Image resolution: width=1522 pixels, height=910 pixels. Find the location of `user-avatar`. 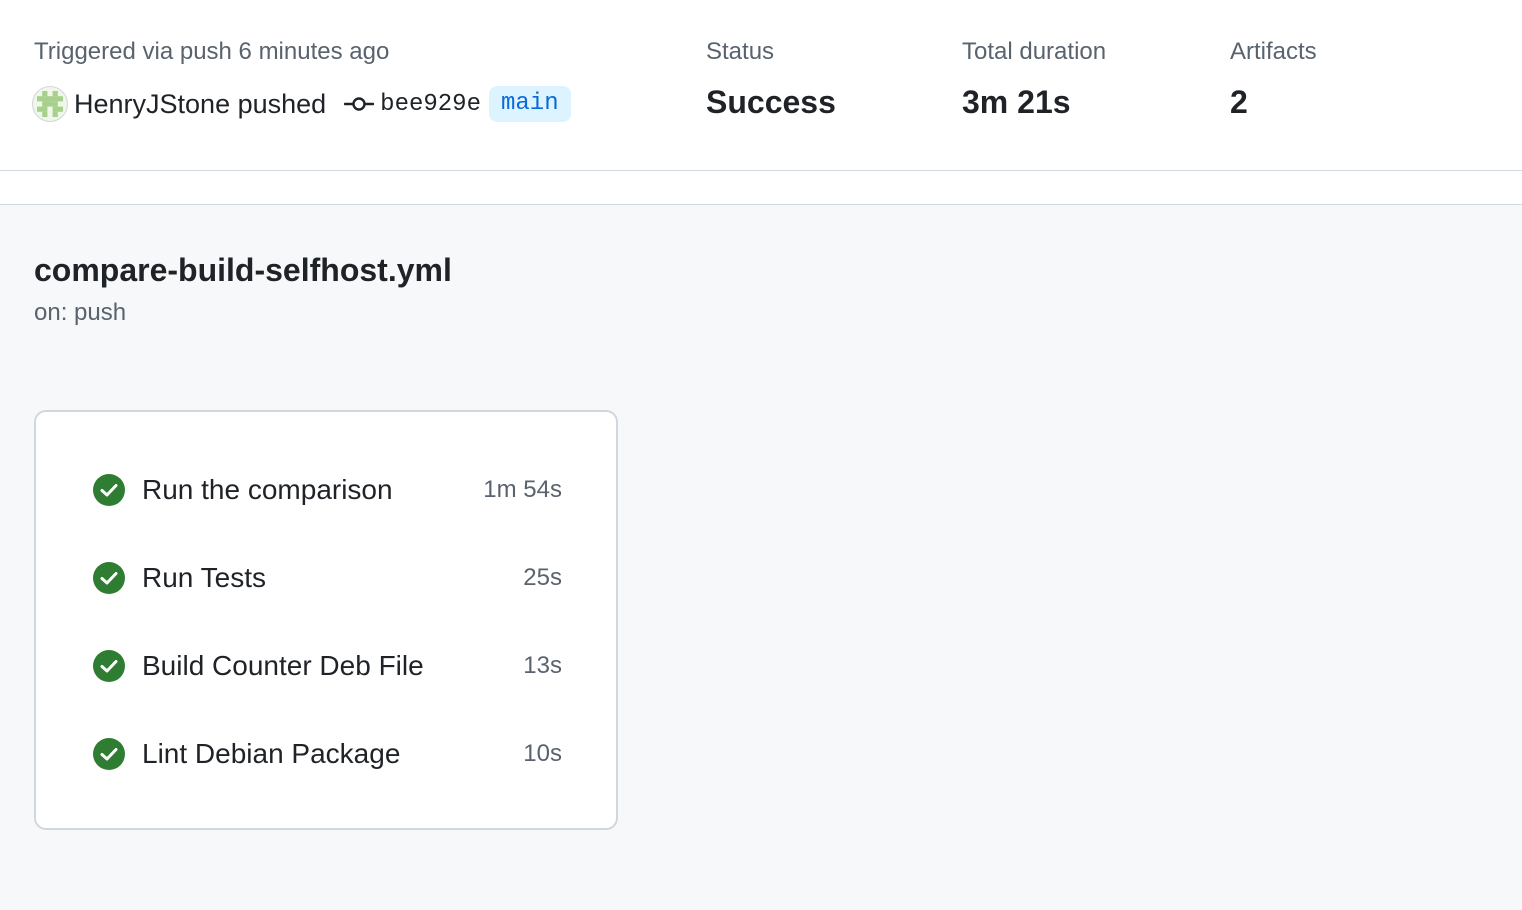

user-avatar is located at coordinates (50, 104).